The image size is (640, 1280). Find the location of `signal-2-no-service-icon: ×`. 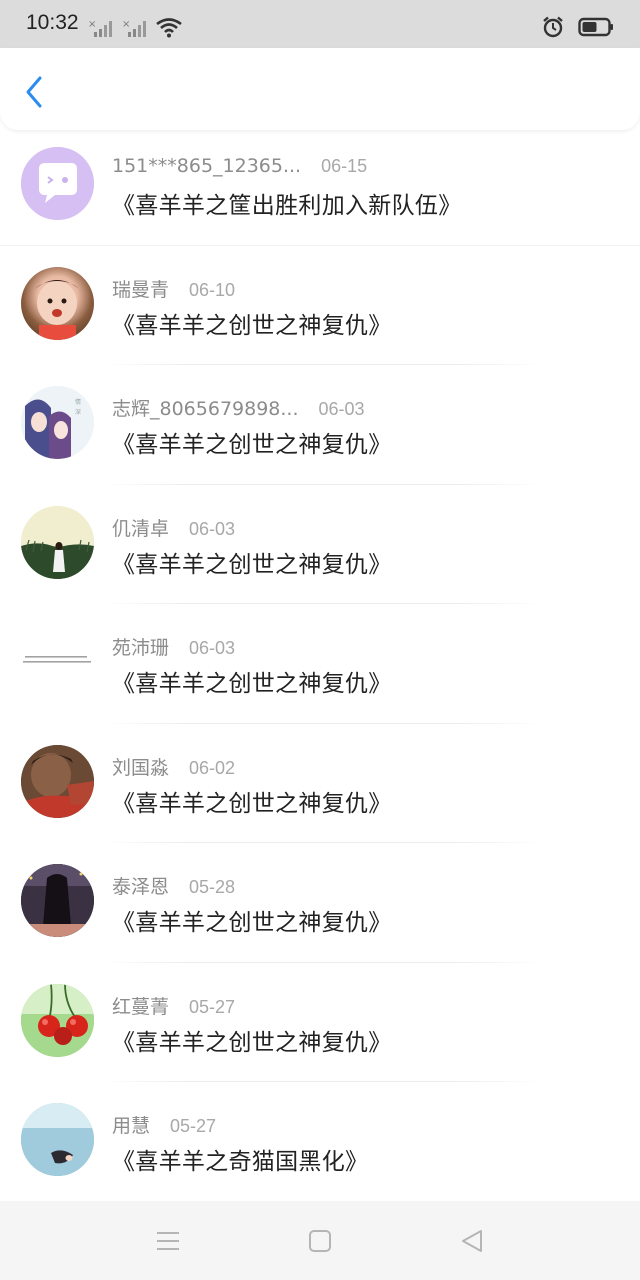

signal-2-no-service-icon: × is located at coordinates (134, 28).